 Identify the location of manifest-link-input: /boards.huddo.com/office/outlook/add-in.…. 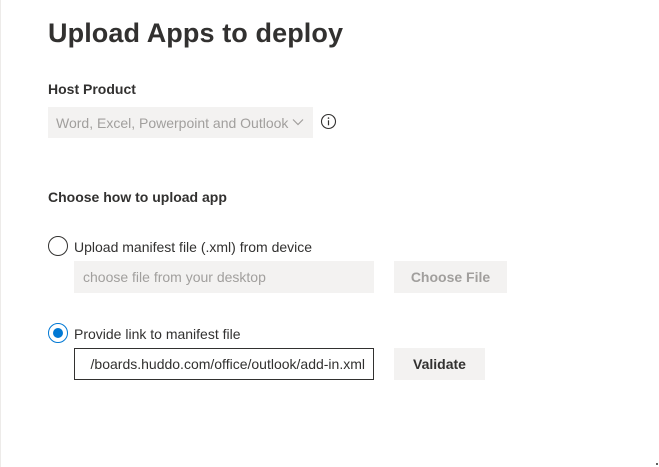
(224, 364).